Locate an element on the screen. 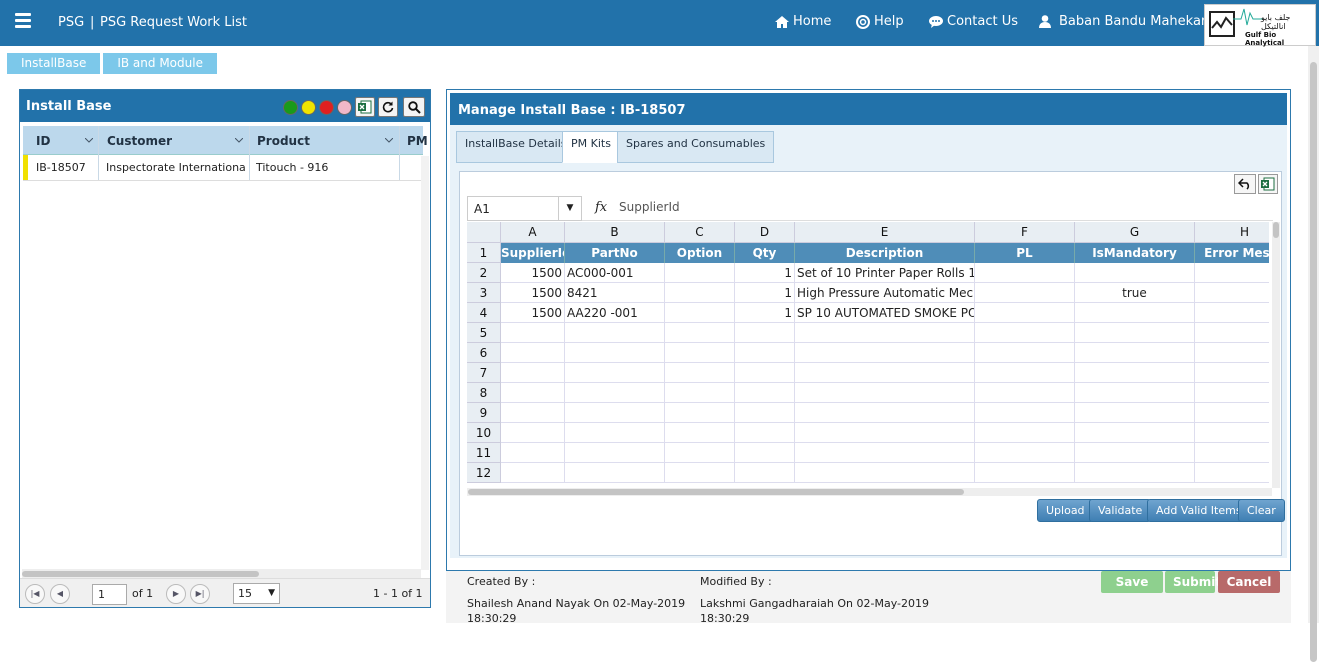  formula-input: SupplierId is located at coordinates (649, 207).